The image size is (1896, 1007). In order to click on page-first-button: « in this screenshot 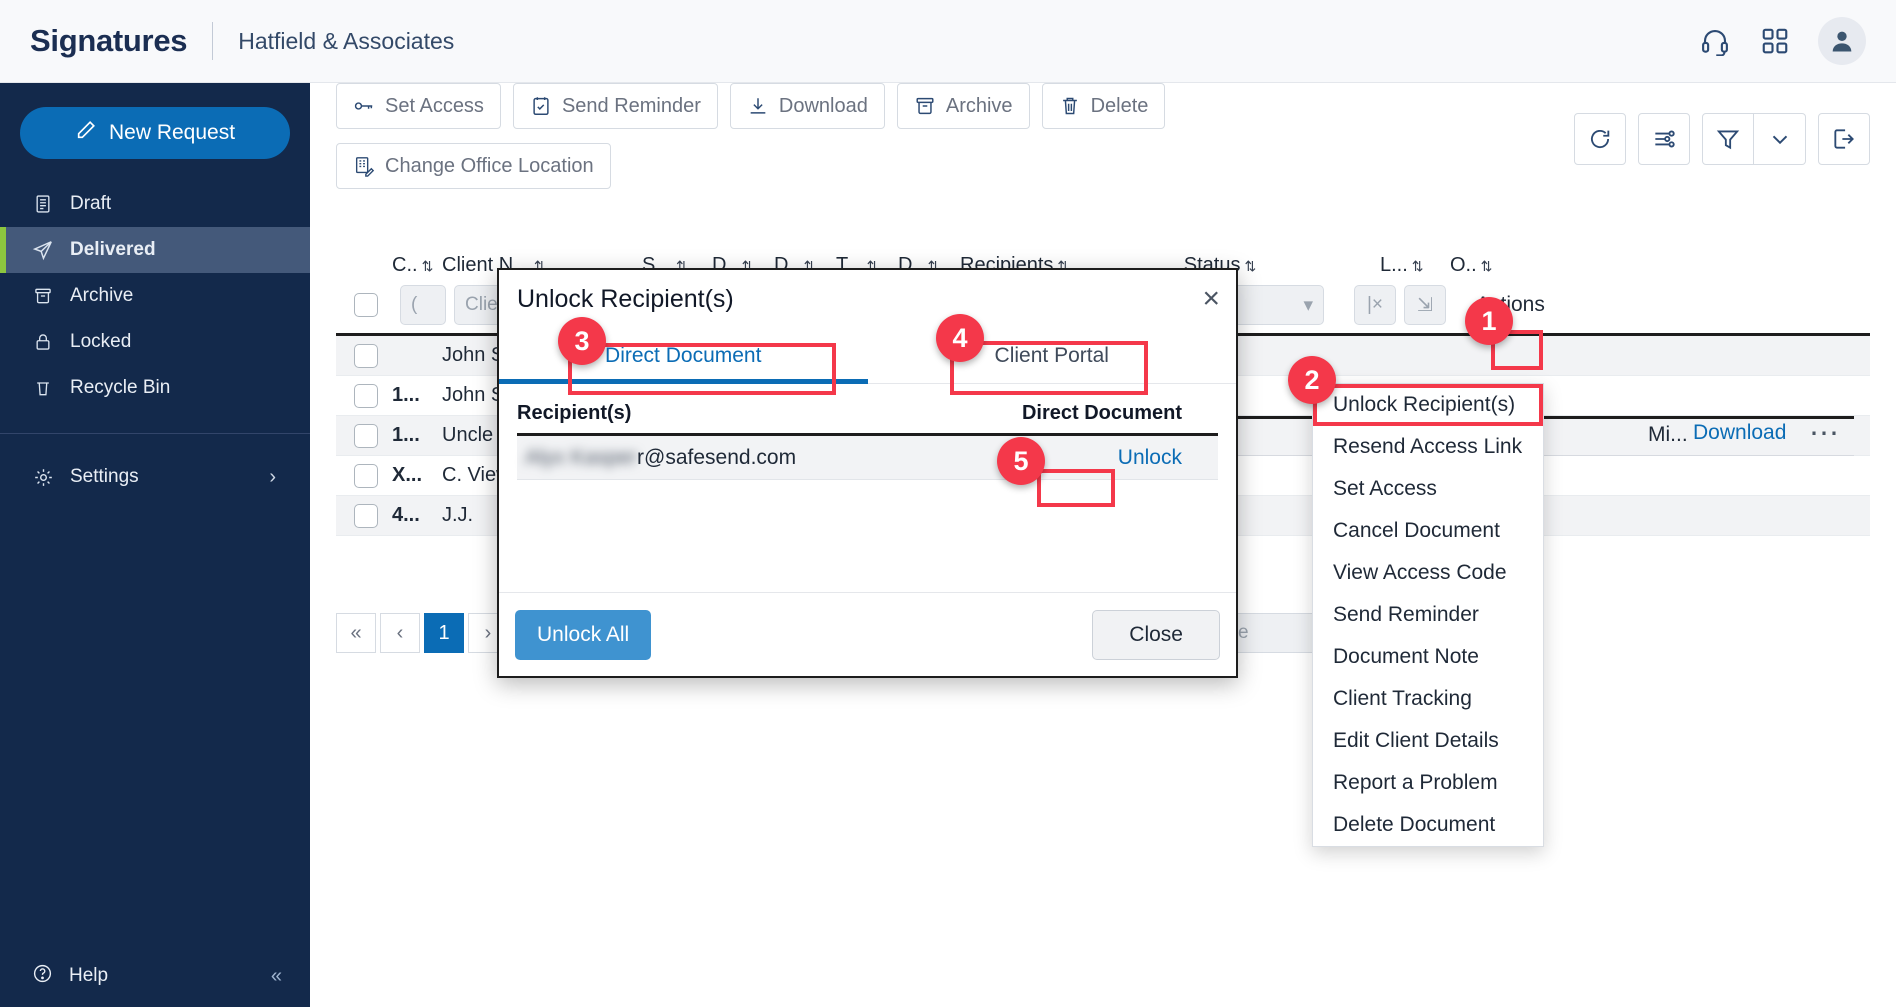, I will do `click(356, 633)`.